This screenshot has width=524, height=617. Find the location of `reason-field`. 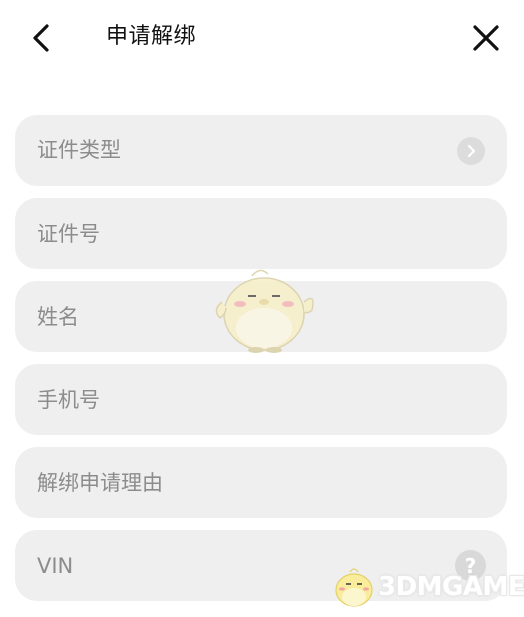

reason-field is located at coordinates (261, 482).